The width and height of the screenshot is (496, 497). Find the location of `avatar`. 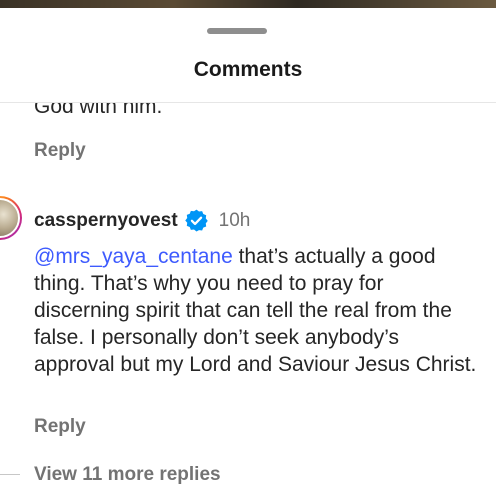

avatar is located at coordinates (11, 218).